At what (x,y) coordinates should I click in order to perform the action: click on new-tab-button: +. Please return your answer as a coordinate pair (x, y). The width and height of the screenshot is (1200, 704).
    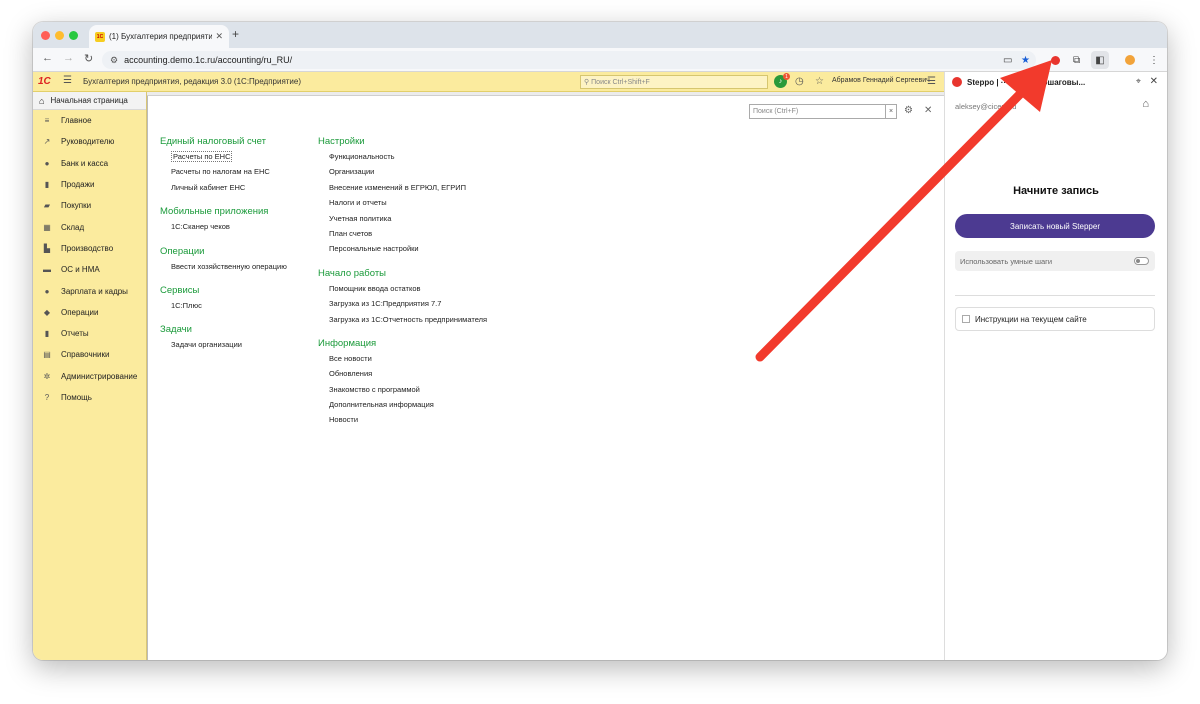
    Looking at the image, I should click on (235, 34).